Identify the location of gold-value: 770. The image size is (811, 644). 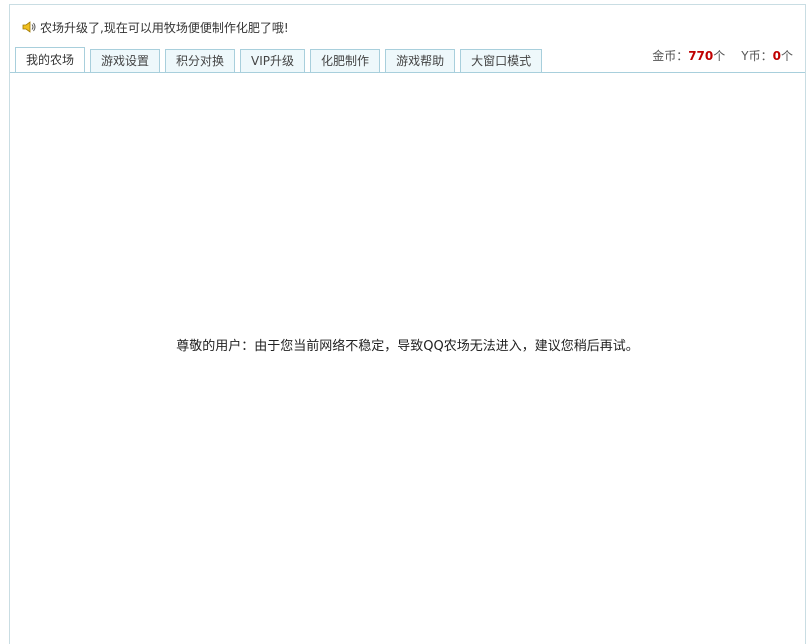
(701, 56).